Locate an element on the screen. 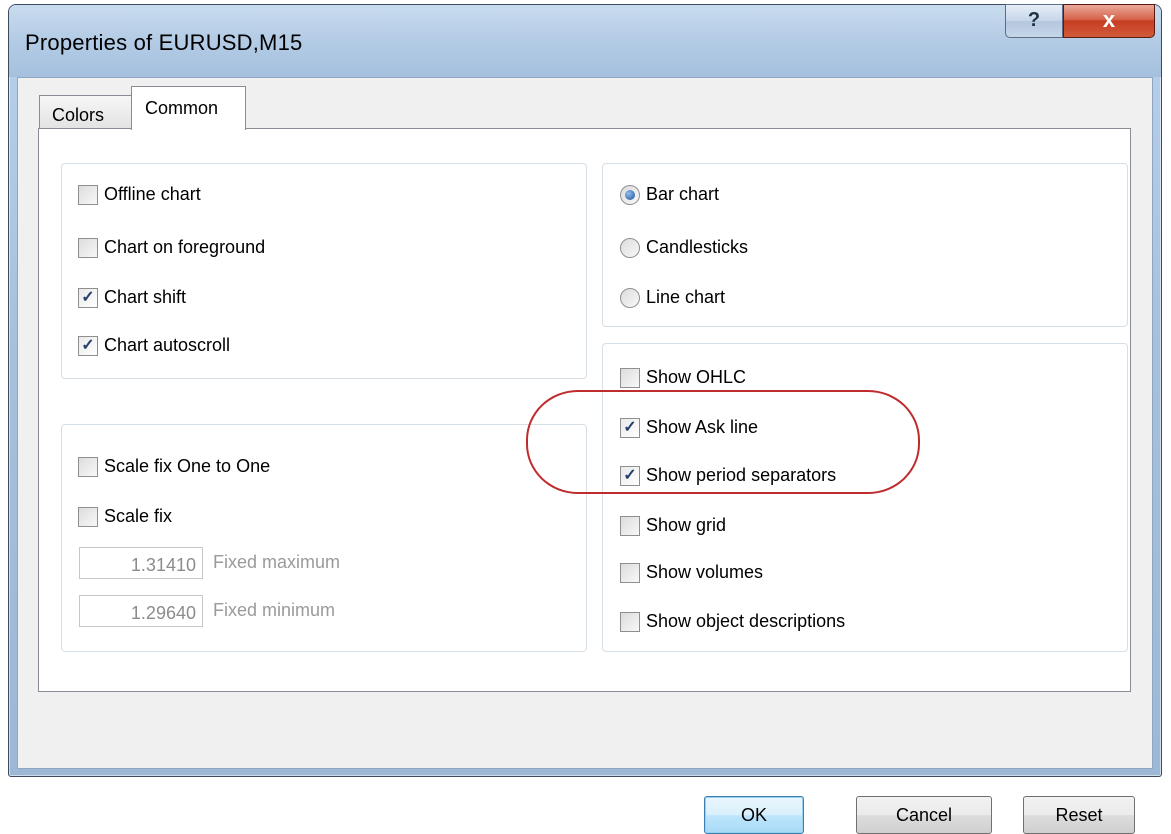 Image resolution: width=1171 pixels, height=834 pixels. line-chart-label: Line chart is located at coordinates (686, 297).